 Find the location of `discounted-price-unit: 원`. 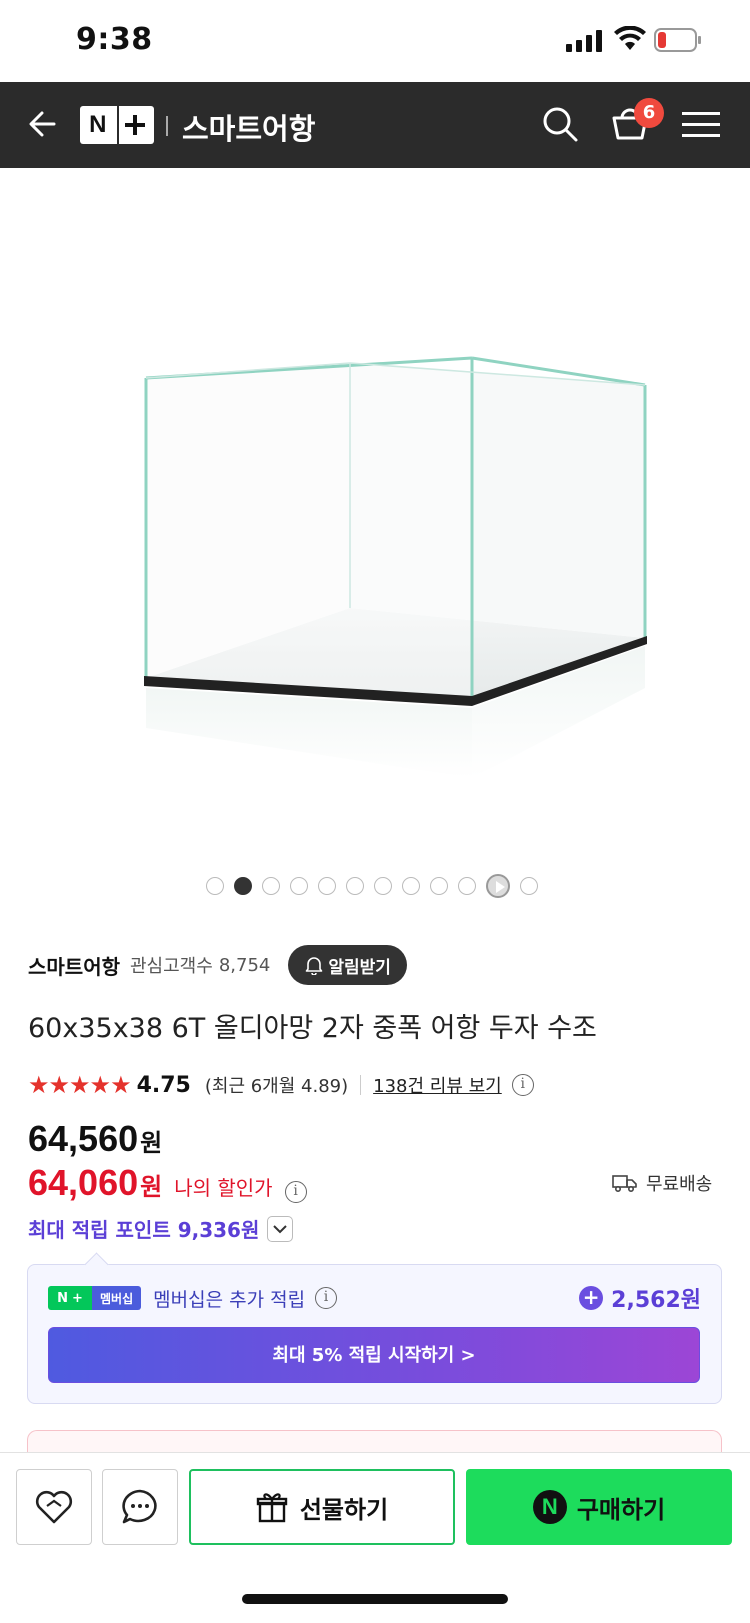

discounted-price-unit: 원 is located at coordinates (151, 1187).